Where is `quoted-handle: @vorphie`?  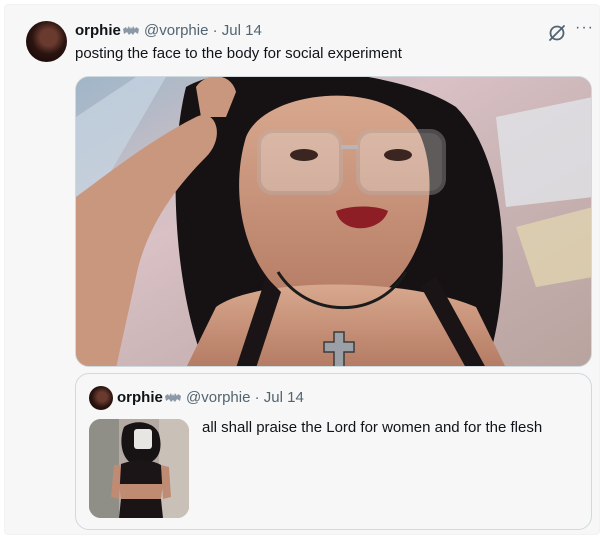 quoted-handle: @vorphie is located at coordinates (218, 397).